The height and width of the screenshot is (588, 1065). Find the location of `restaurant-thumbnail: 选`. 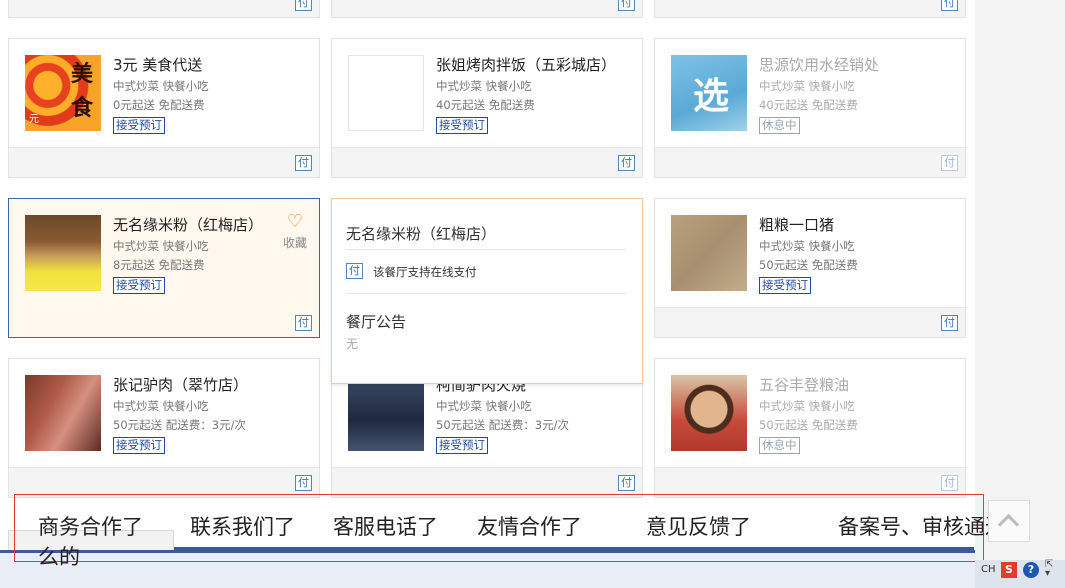

restaurant-thumbnail: 选 is located at coordinates (709, 93).